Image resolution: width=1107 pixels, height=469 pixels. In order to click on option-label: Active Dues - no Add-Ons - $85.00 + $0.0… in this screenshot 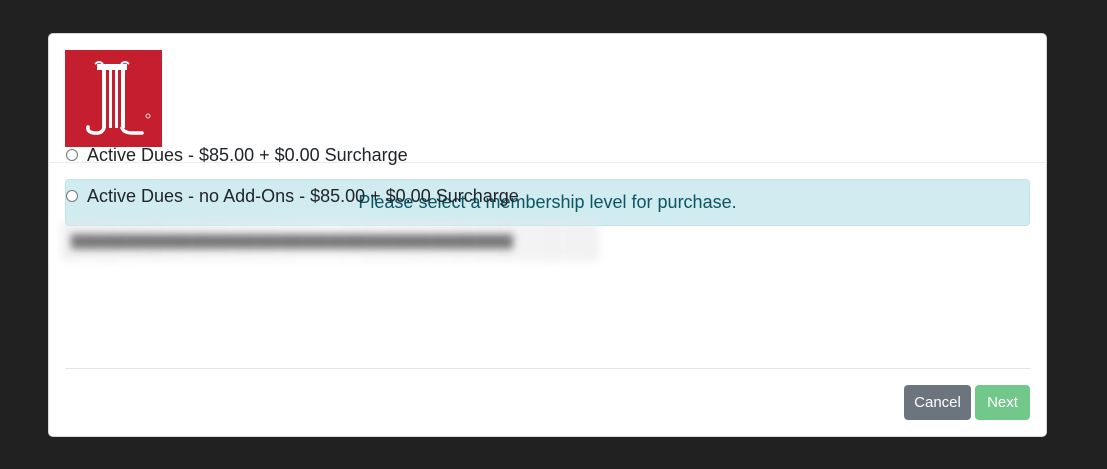, I will do `click(303, 195)`.